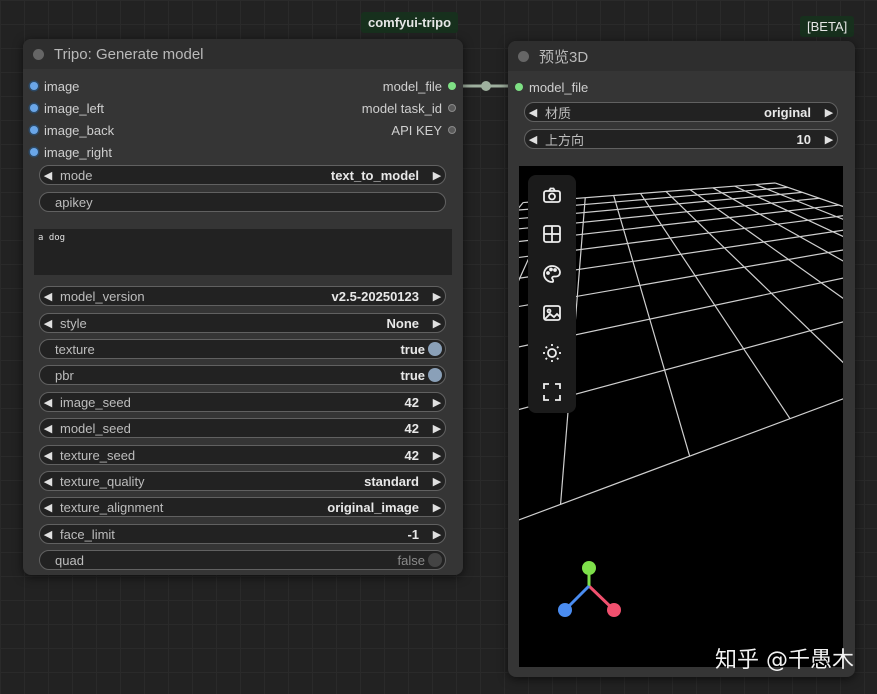  What do you see at coordinates (552, 353) in the screenshot?
I see `light-icon` at bounding box center [552, 353].